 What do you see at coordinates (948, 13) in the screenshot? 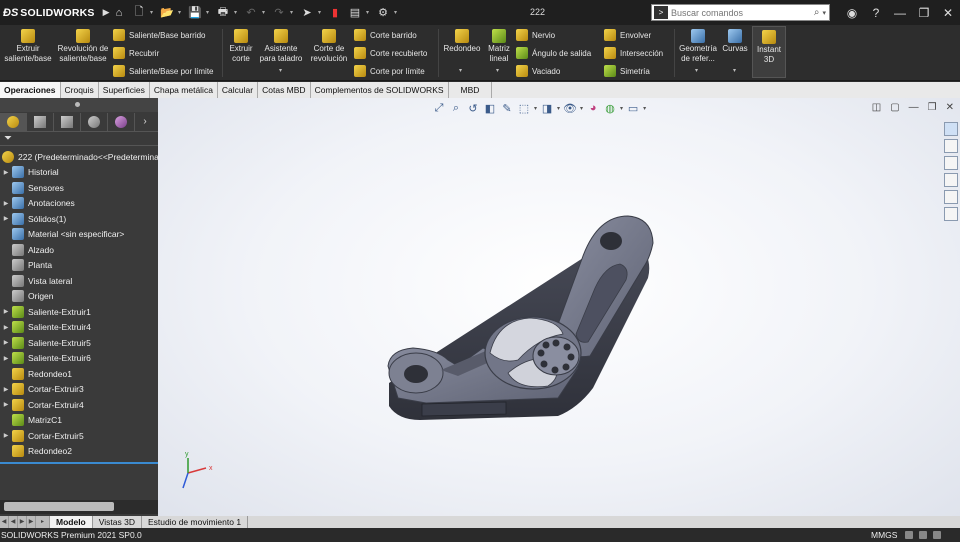
I see `close-icon: ✕` at bounding box center [948, 13].